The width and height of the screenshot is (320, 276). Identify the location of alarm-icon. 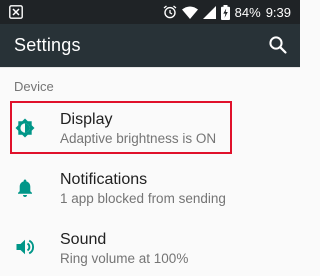
(170, 12).